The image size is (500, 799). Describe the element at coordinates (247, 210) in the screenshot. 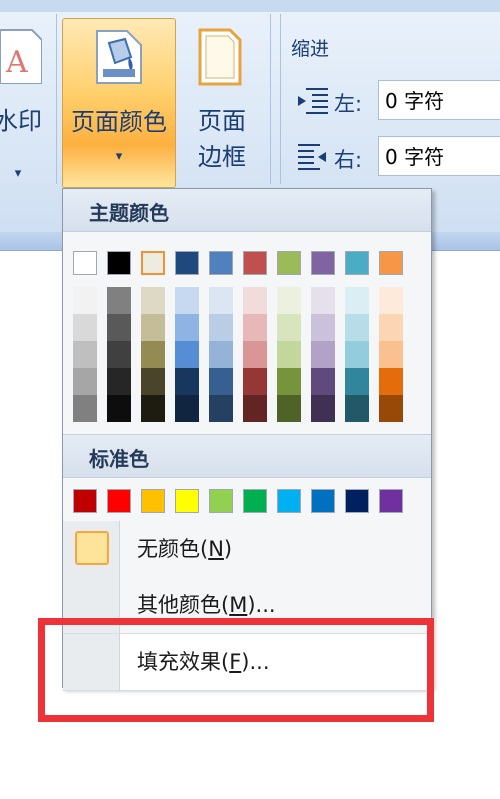

I see `theme-colors-header: 主题颜色` at that location.